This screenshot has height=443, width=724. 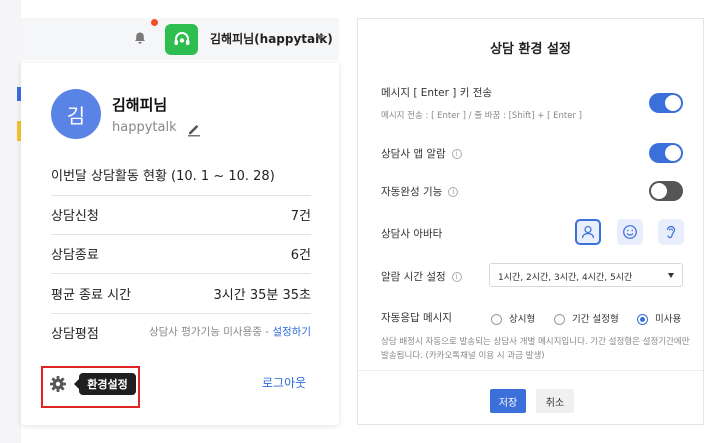 I want to click on cancel-button: 취소, so click(x=555, y=401).